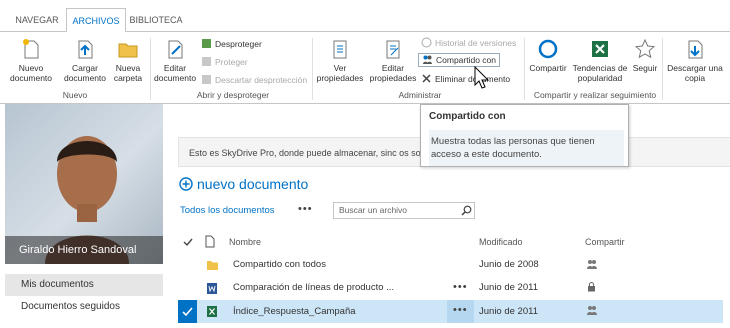 The height and width of the screenshot is (328, 730). What do you see at coordinates (253, 184) in the screenshot?
I see `new-document-text: nuevo documento` at bounding box center [253, 184].